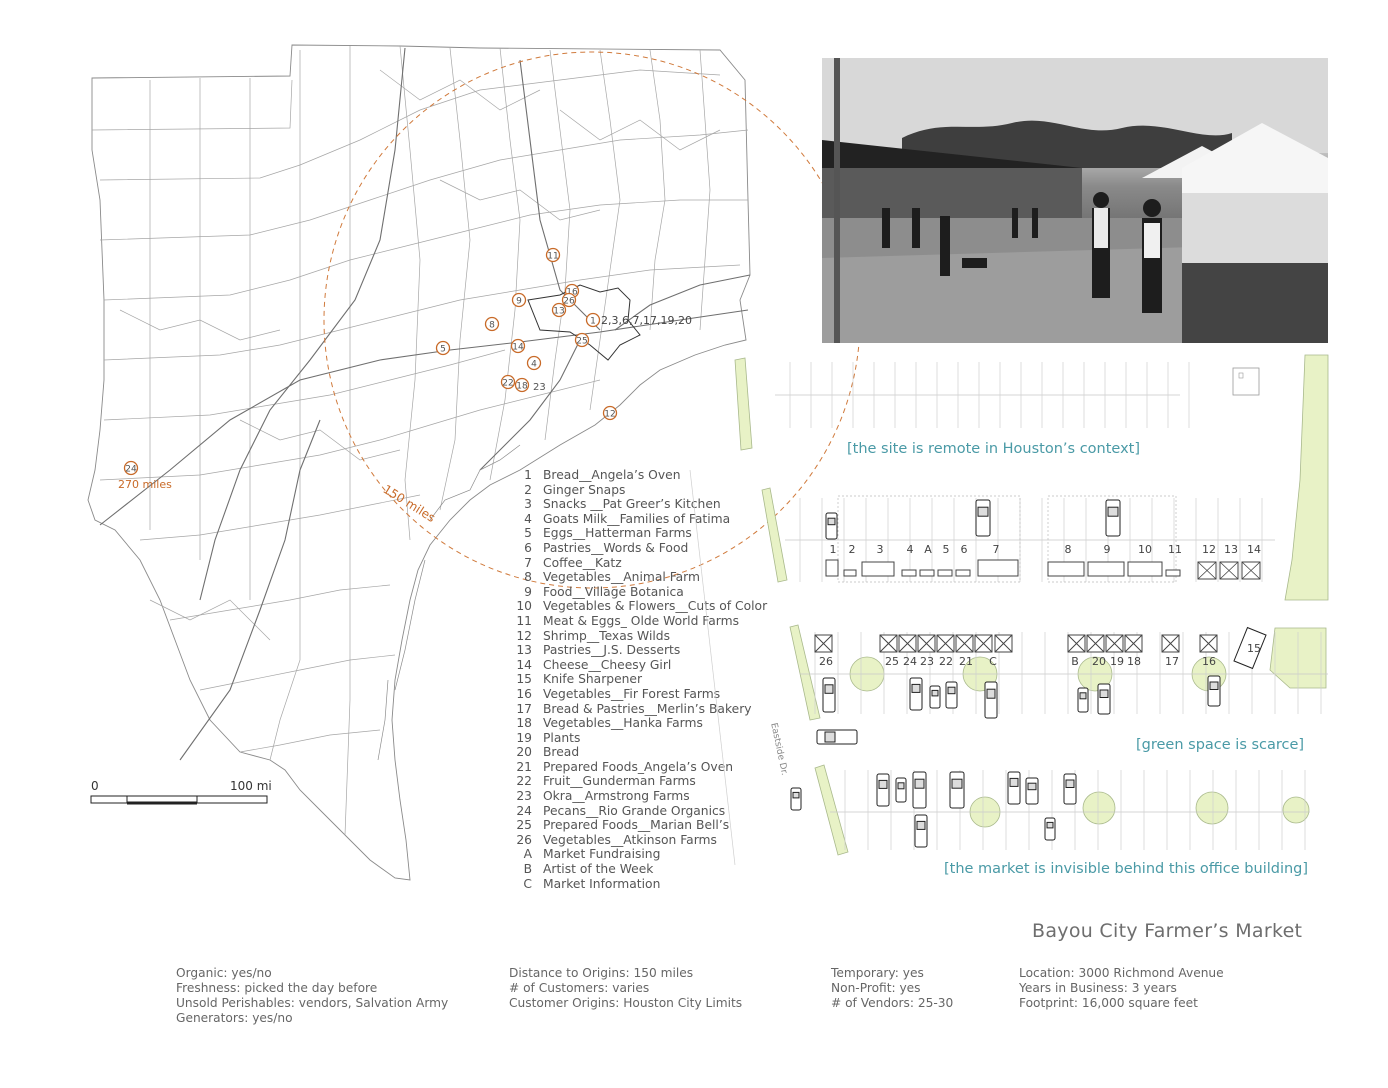 The height and width of the screenshot is (1088, 1388). What do you see at coordinates (636, 825) in the screenshot?
I see `legend-text: Prepared Foods__Marian Bell’s` at bounding box center [636, 825].